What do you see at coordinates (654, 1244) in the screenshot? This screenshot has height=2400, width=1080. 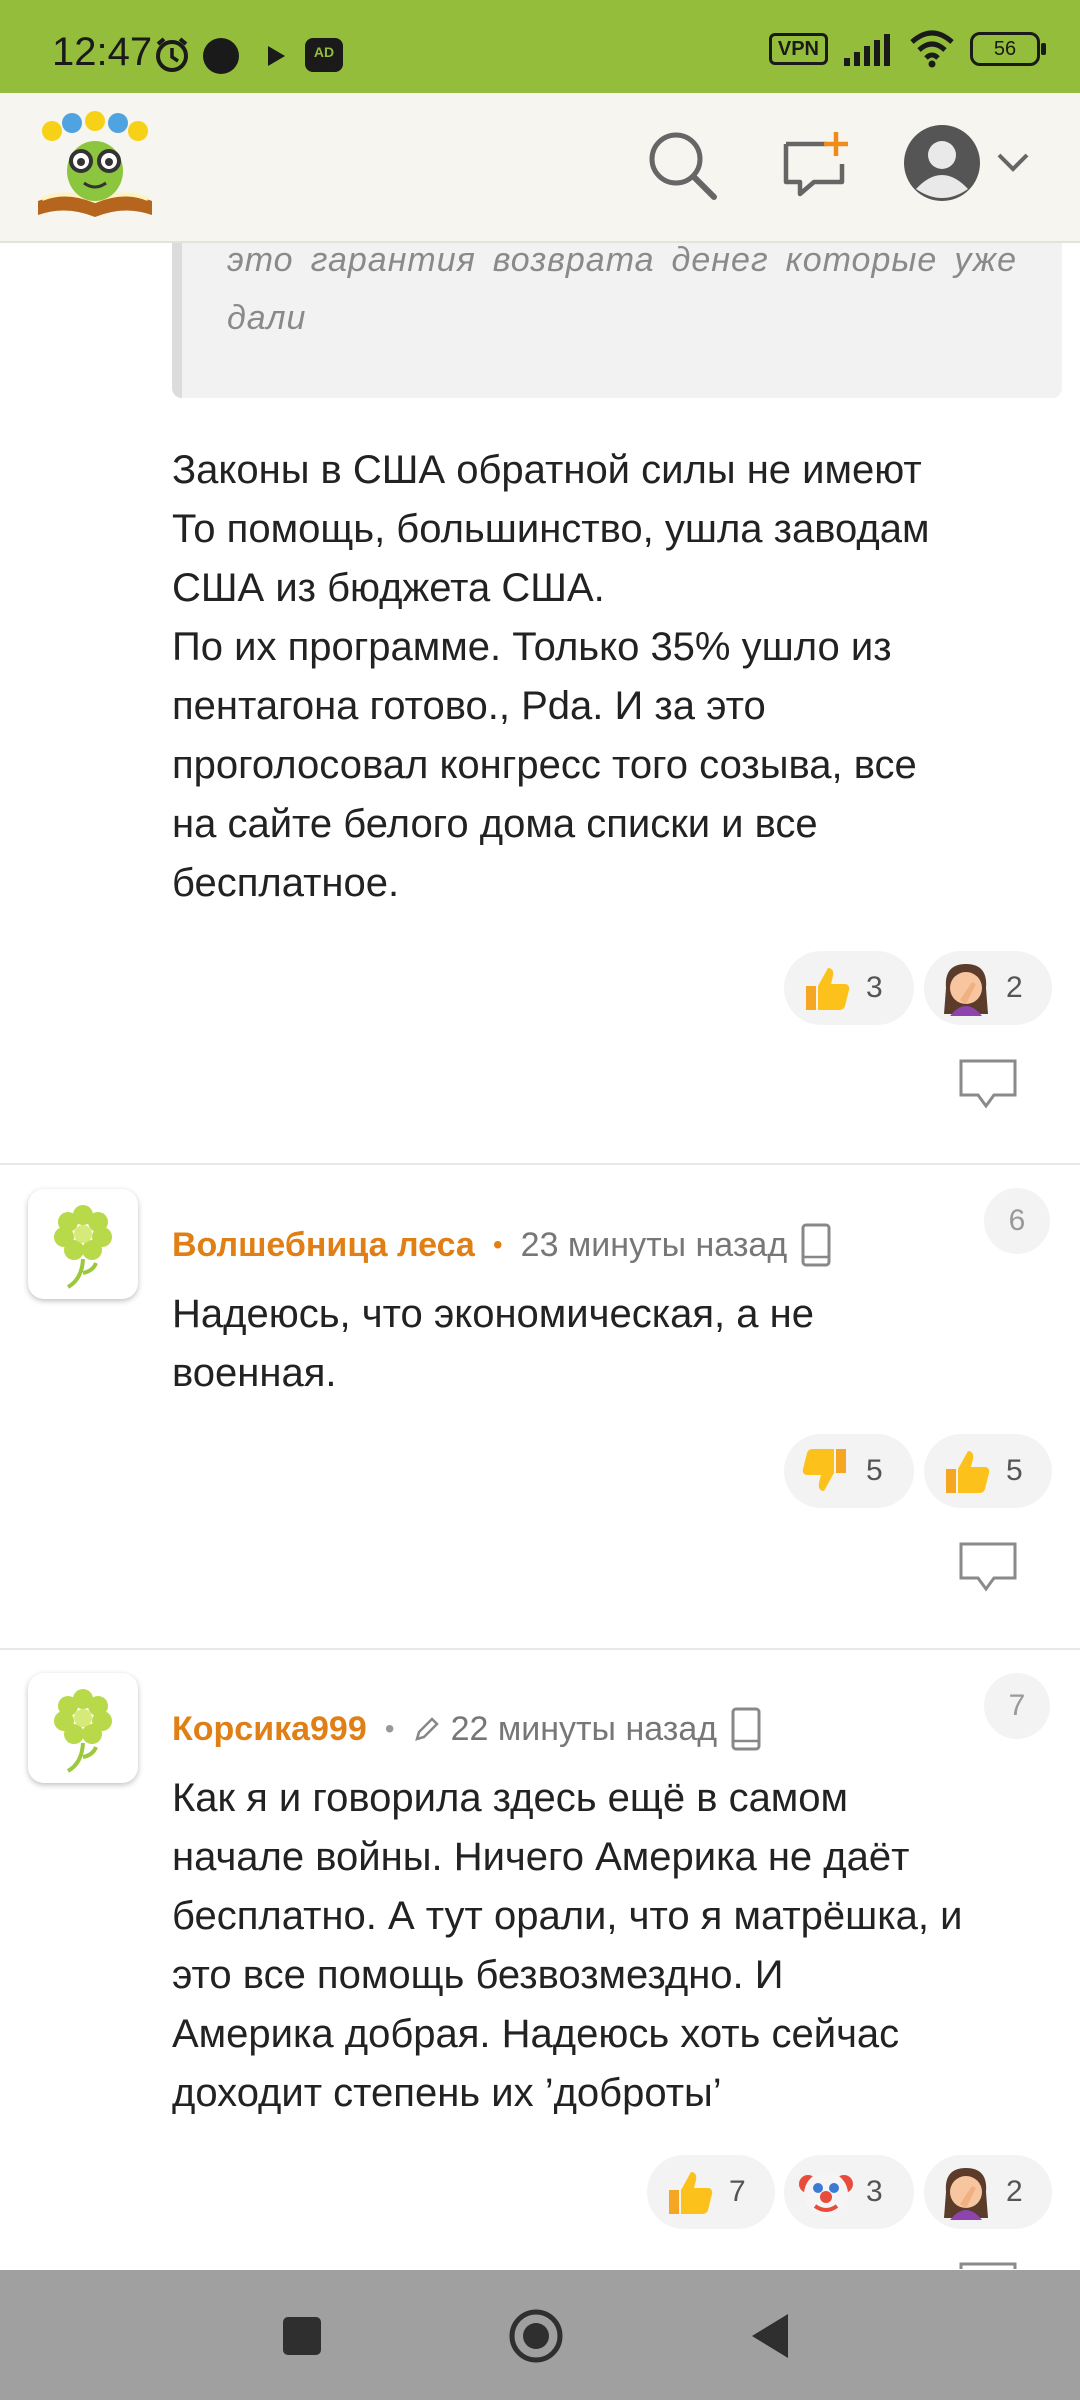 I see `comment-time: 23 минуты назад` at bounding box center [654, 1244].